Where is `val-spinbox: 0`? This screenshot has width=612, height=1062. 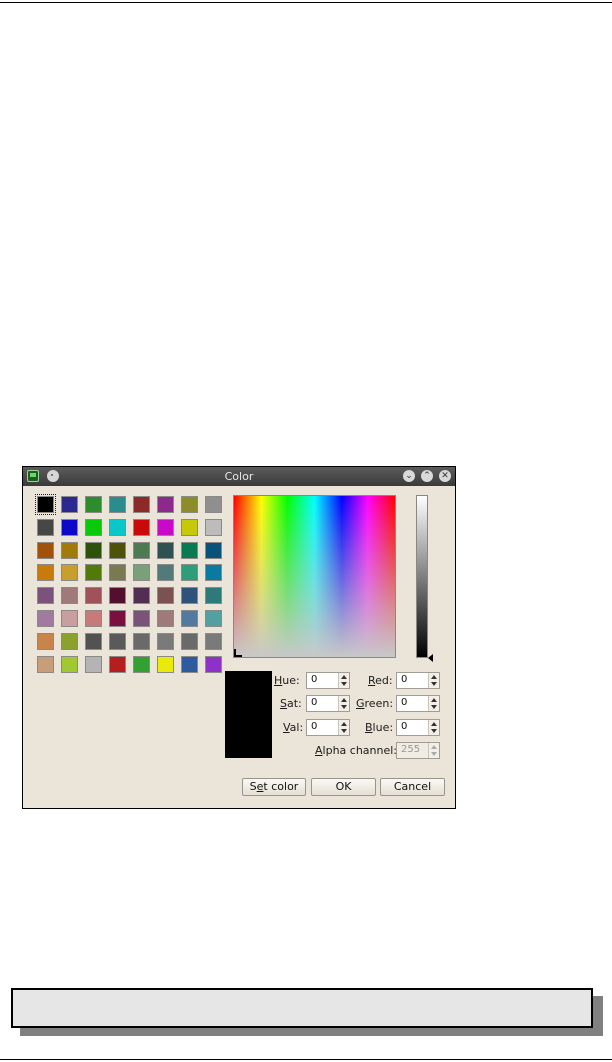
val-spinbox: 0 is located at coordinates (328, 727).